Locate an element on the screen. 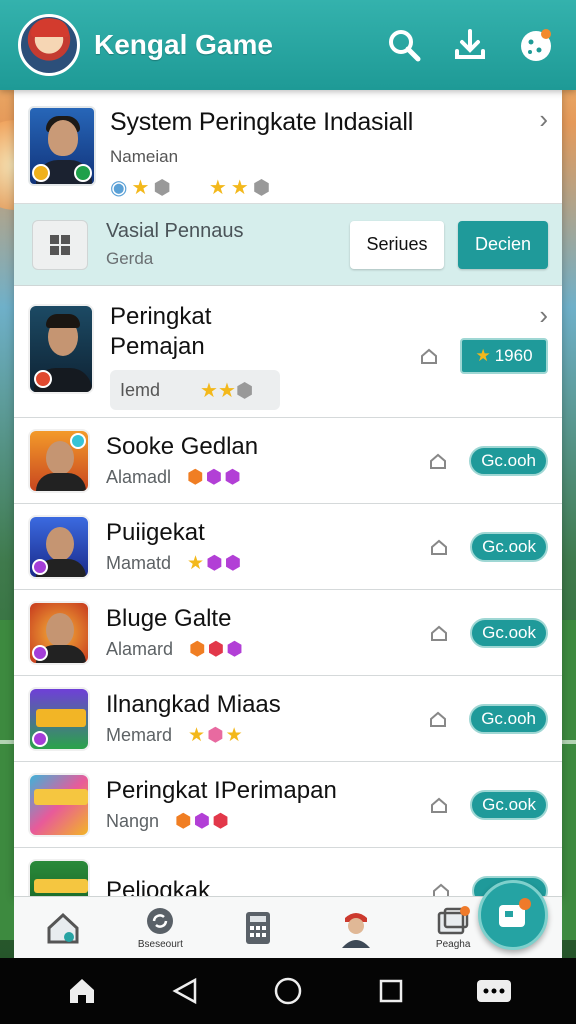 Image resolution: width=576 pixels, height=1024 pixels. home-icon is located at coordinates (63, 927).